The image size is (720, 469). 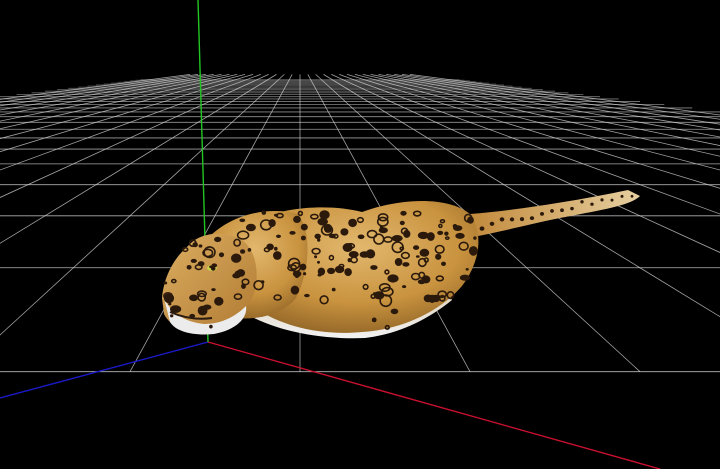 What do you see at coordinates (555, 213) in the screenshot?
I see `jaguar-tail` at bounding box center [555, 213].